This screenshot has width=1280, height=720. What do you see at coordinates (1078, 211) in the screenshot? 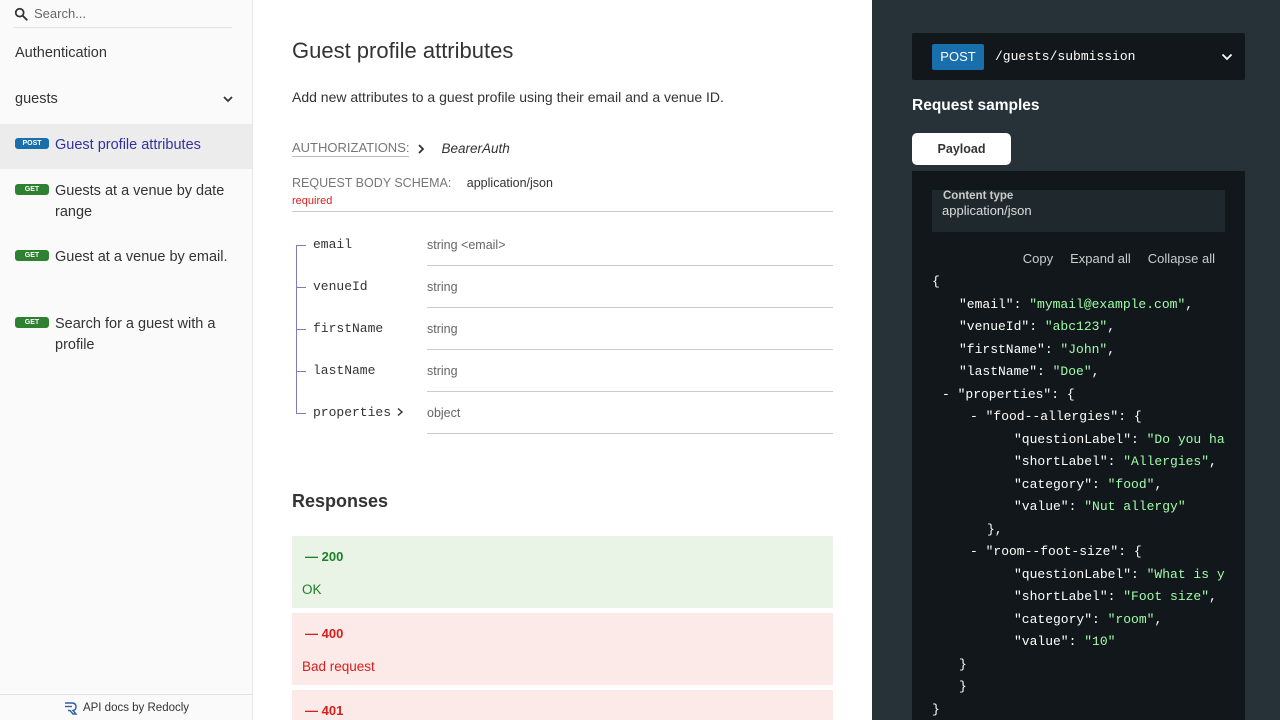
I see `content-type-box: Content type application/json` at bounding box center [1078, 211].